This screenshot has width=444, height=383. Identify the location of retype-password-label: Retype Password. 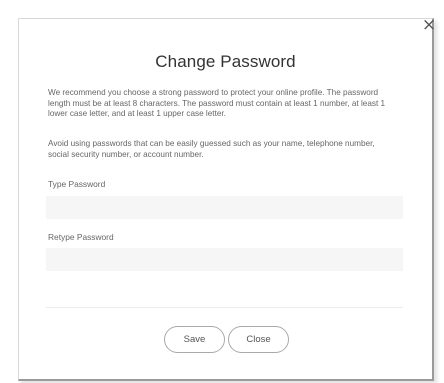
(81, 237).